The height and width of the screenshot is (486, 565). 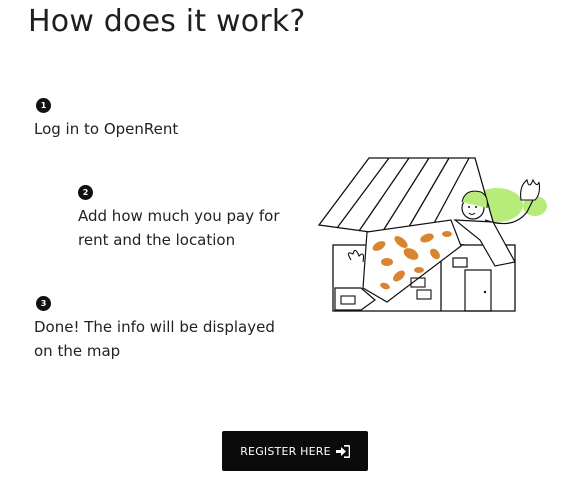 What do you see at coordinates (167, 21) in the screenshot?
I see `page-title: How does it work?` at bounding box center [167, 21].